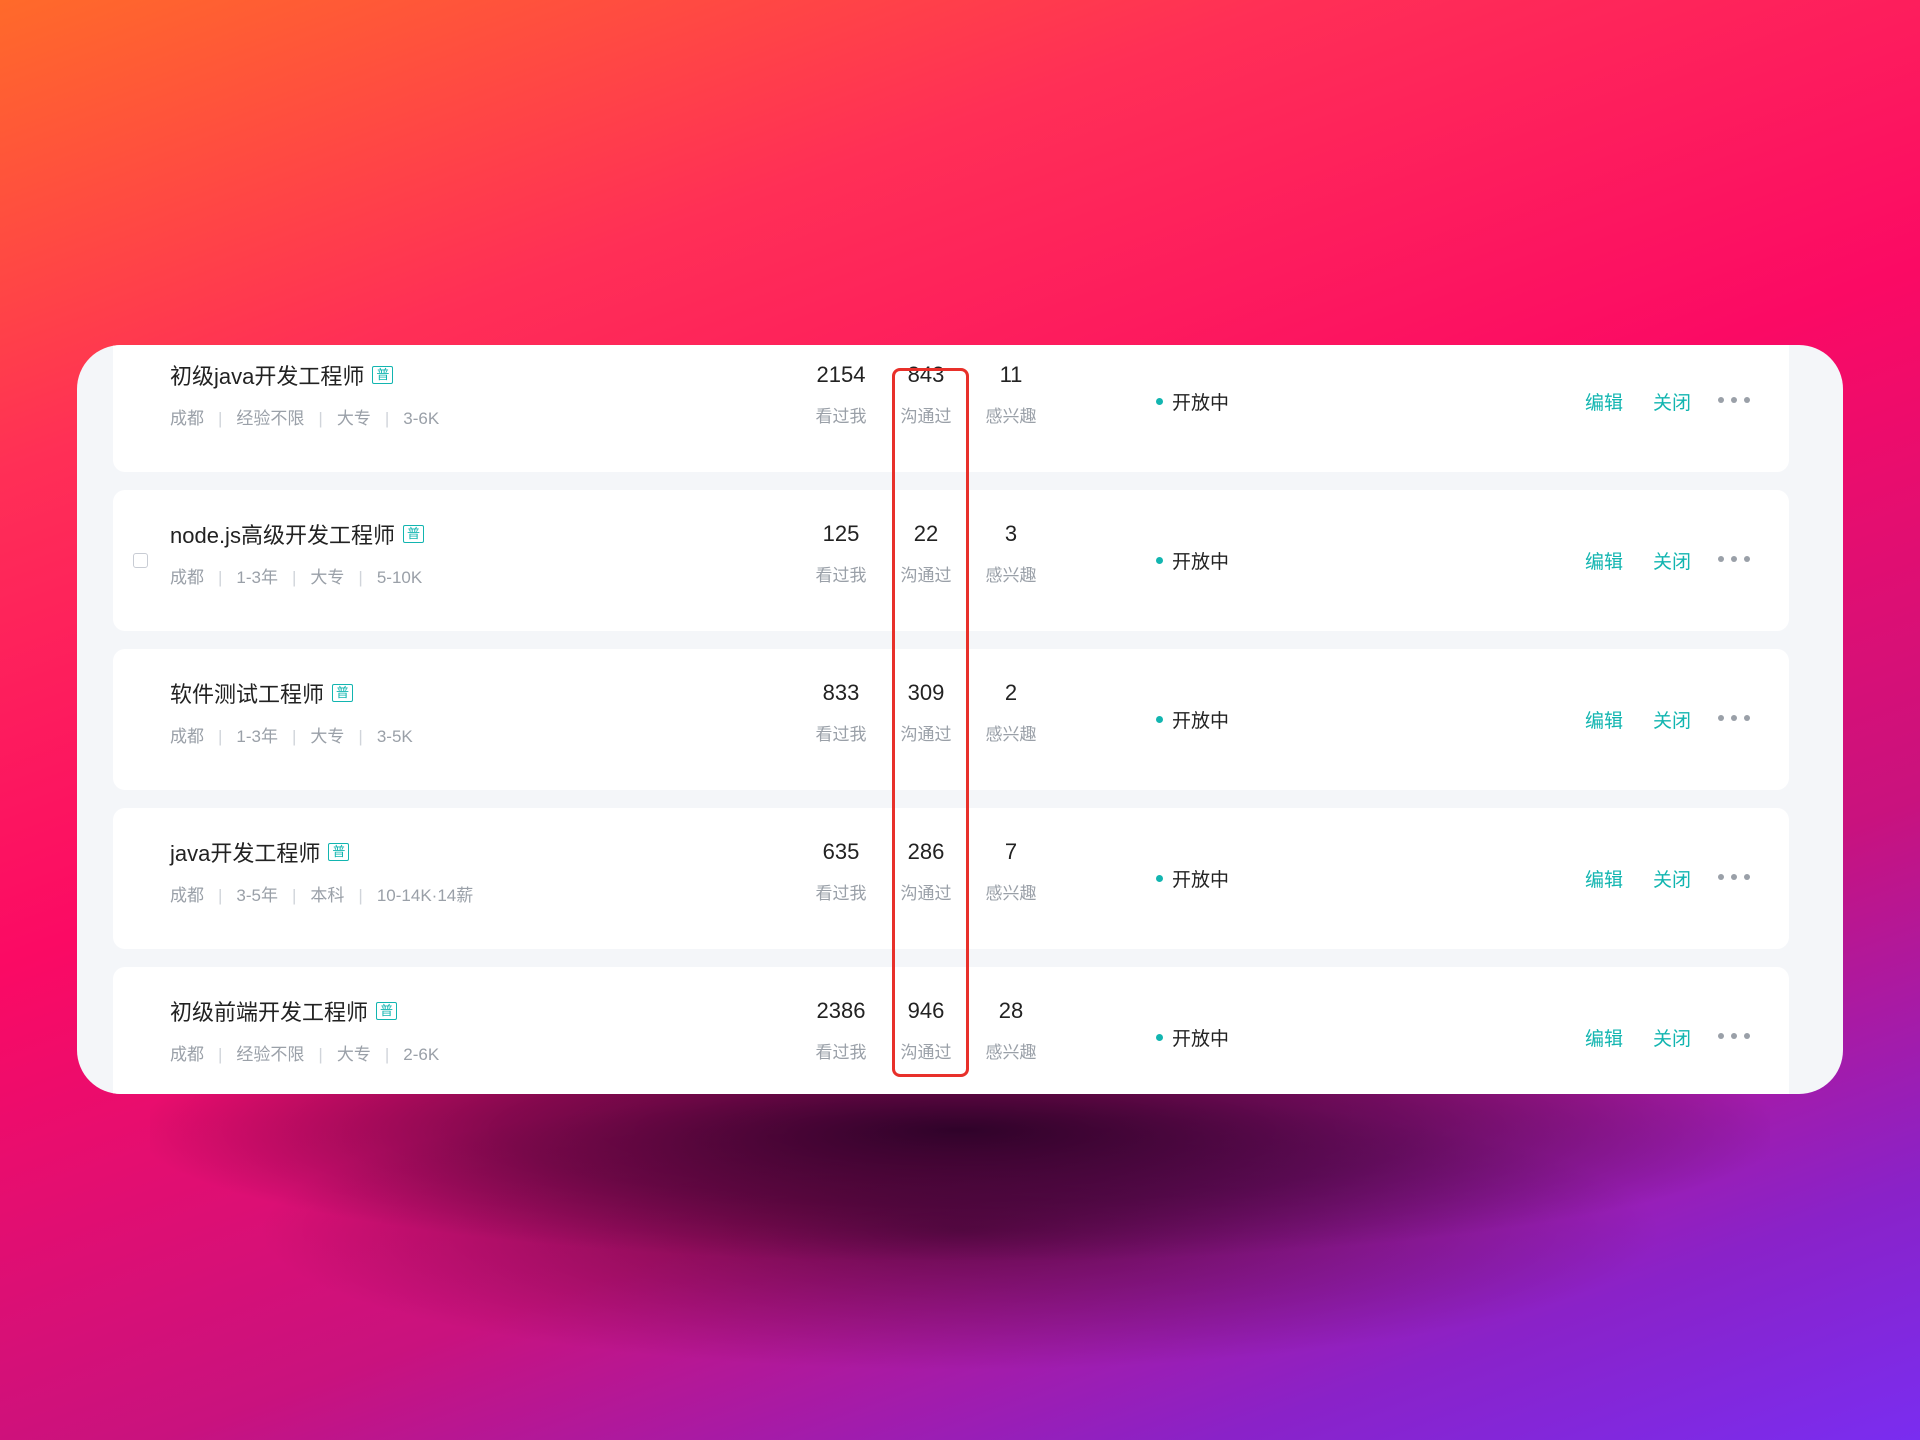  Describe the element at coordinates (247, 693) in the screenshot. I see `job-title-text: 软件测试工程师` at that location.